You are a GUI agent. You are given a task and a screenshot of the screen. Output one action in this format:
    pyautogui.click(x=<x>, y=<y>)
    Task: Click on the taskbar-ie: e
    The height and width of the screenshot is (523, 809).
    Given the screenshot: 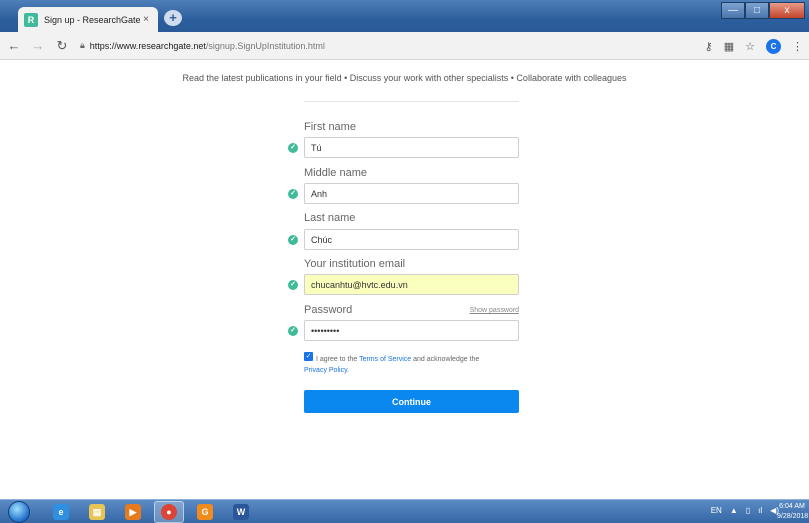 What is the action you would take?
    pyautogui.click(x=61, y=512)
    